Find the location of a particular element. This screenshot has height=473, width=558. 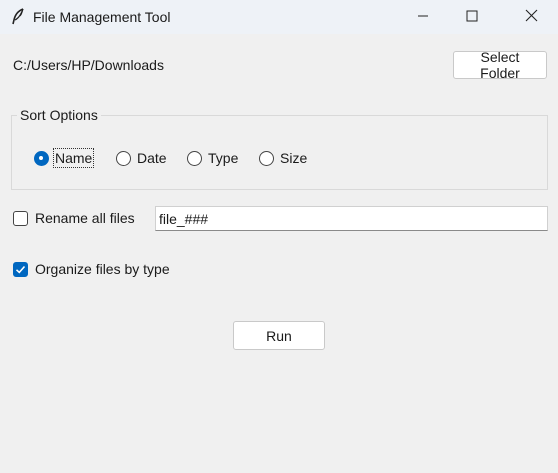

sort-radio-size: Size is located at coordinates (283, 158).